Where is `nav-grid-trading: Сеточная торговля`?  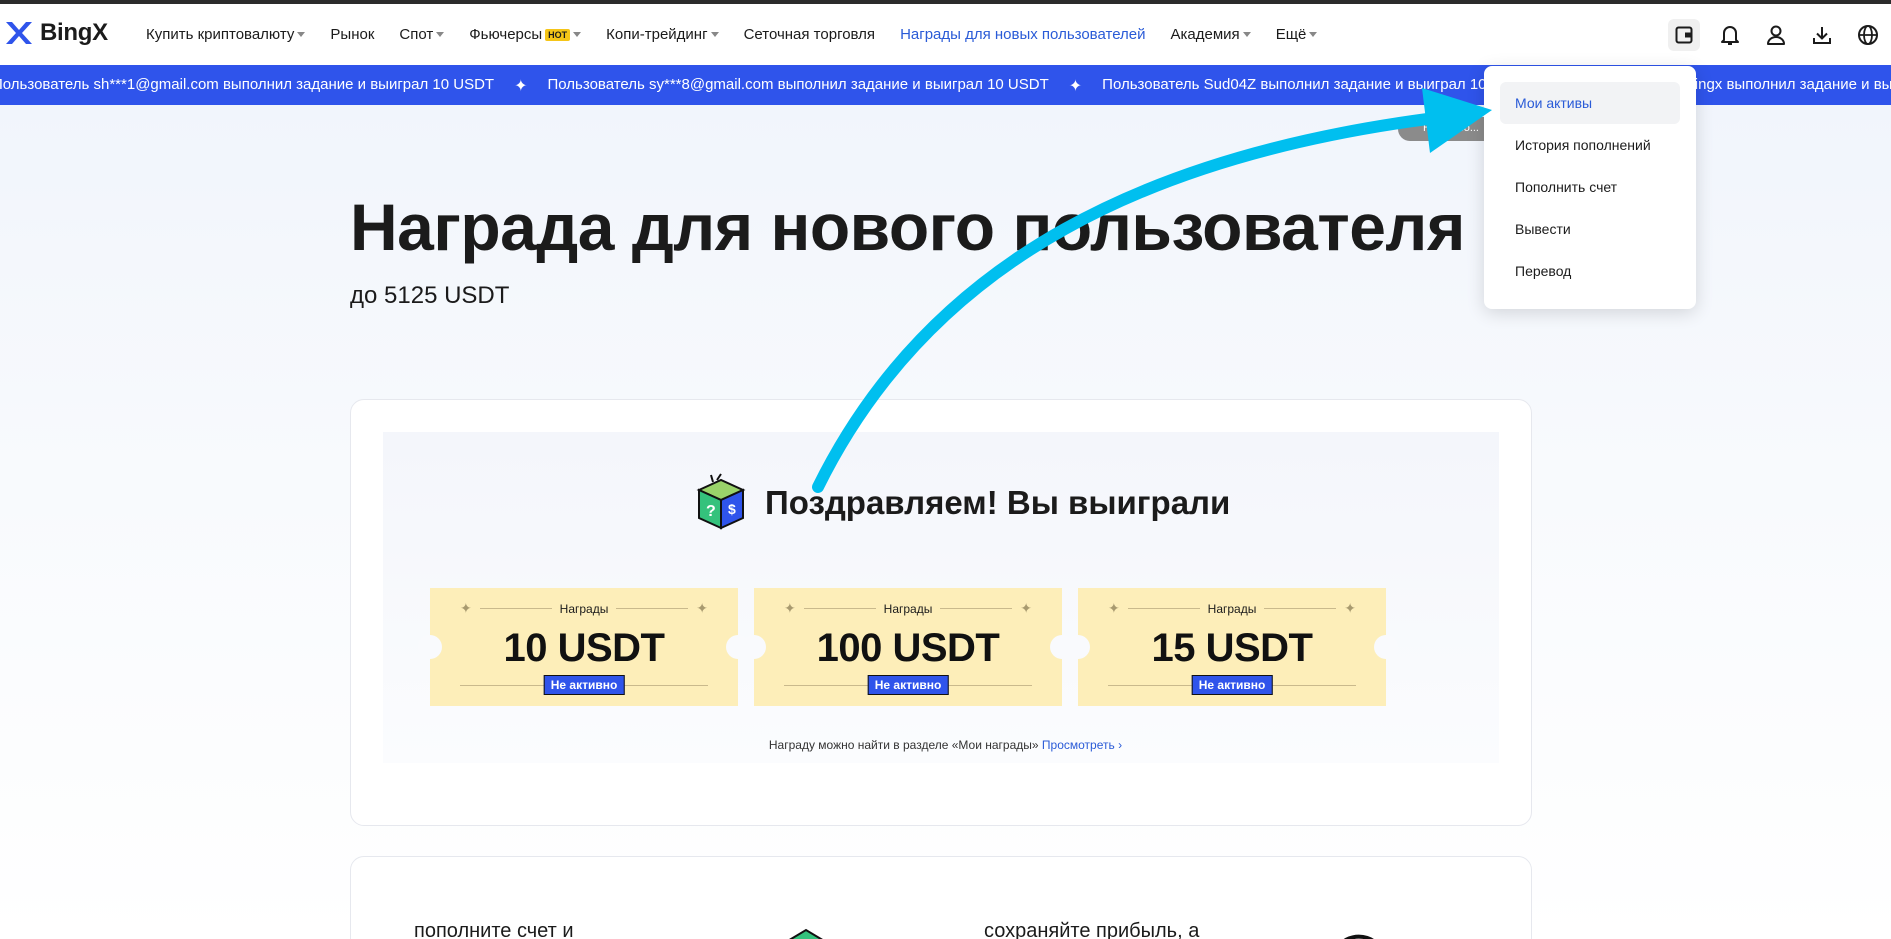
nav-grid-trading: Сеточная торговля is located at coordinates (810, 34).